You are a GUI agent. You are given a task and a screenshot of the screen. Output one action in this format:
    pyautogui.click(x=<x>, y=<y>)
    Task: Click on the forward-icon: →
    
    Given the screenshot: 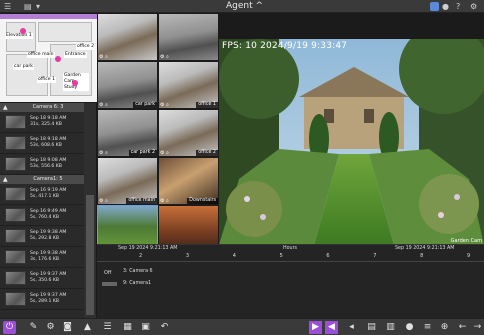 What is the action you would take?
    pyautogui.click(x=477, y=327)
    